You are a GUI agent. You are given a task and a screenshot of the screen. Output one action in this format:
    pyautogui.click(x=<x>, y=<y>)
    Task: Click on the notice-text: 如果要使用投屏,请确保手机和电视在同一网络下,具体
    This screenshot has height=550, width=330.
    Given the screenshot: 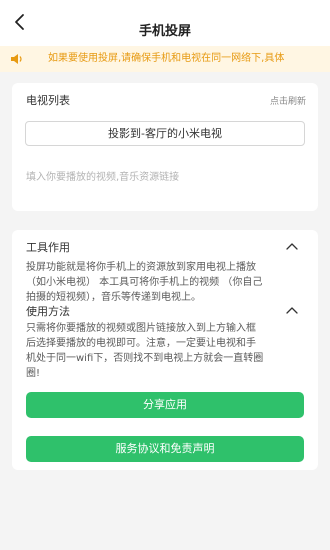 What is the action you would take?
    pyautogui.click(x=166, y=58)
    